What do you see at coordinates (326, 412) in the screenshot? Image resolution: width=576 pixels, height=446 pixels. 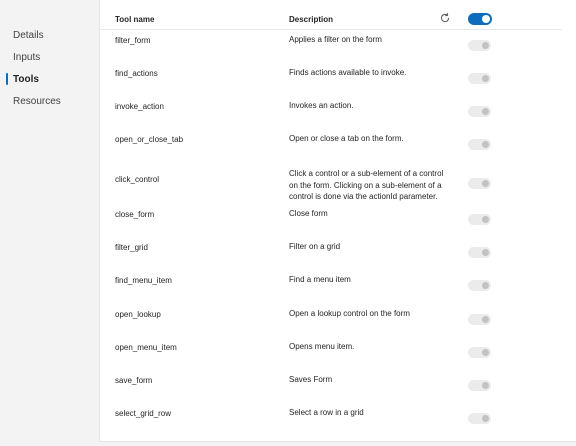 I see `tool-description-cell: Select a row in a grid` at bounding box center [326, 412].